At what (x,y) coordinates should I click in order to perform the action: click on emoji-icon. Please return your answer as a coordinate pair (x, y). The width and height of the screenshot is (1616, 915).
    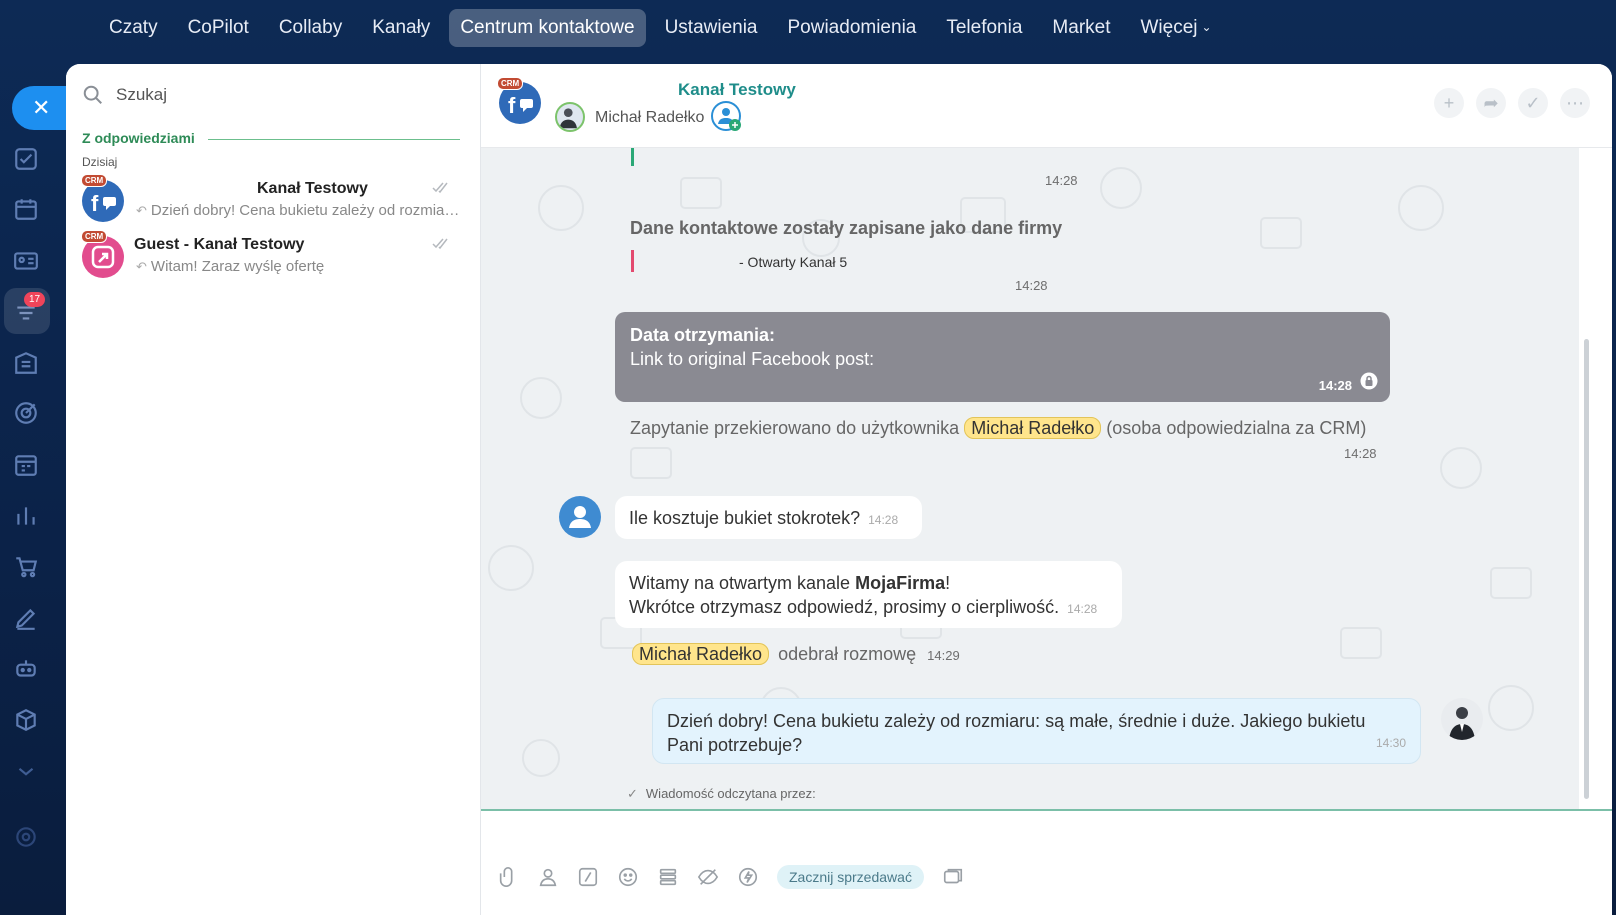
    Looking at the image, I should click on (628, 877).